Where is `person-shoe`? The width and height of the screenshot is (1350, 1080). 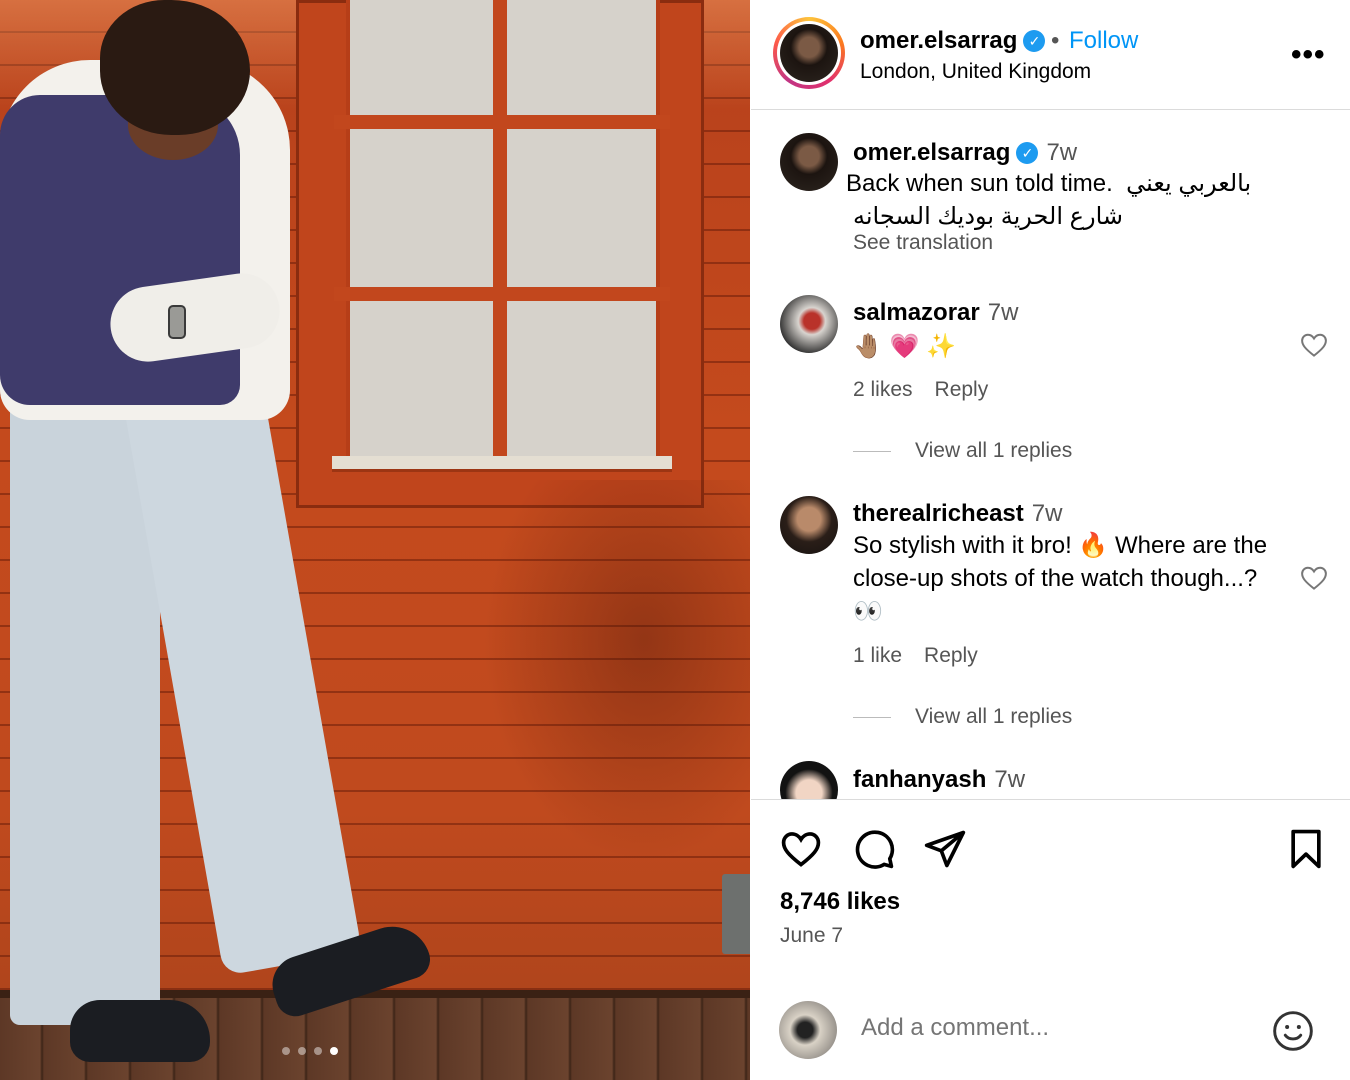 person-shoe is located at coordinates (140, 1031).